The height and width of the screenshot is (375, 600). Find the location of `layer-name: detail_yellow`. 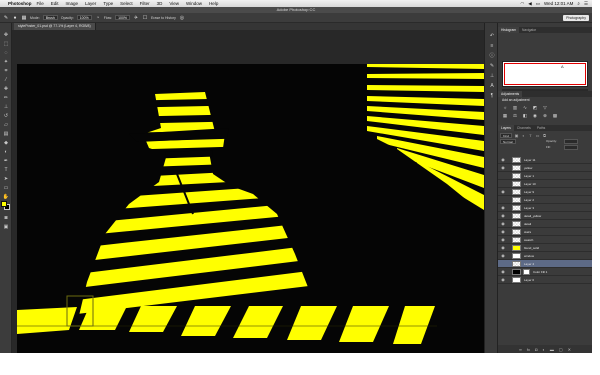

layer-name: detail_yellow is located at coordinates (532, 216).